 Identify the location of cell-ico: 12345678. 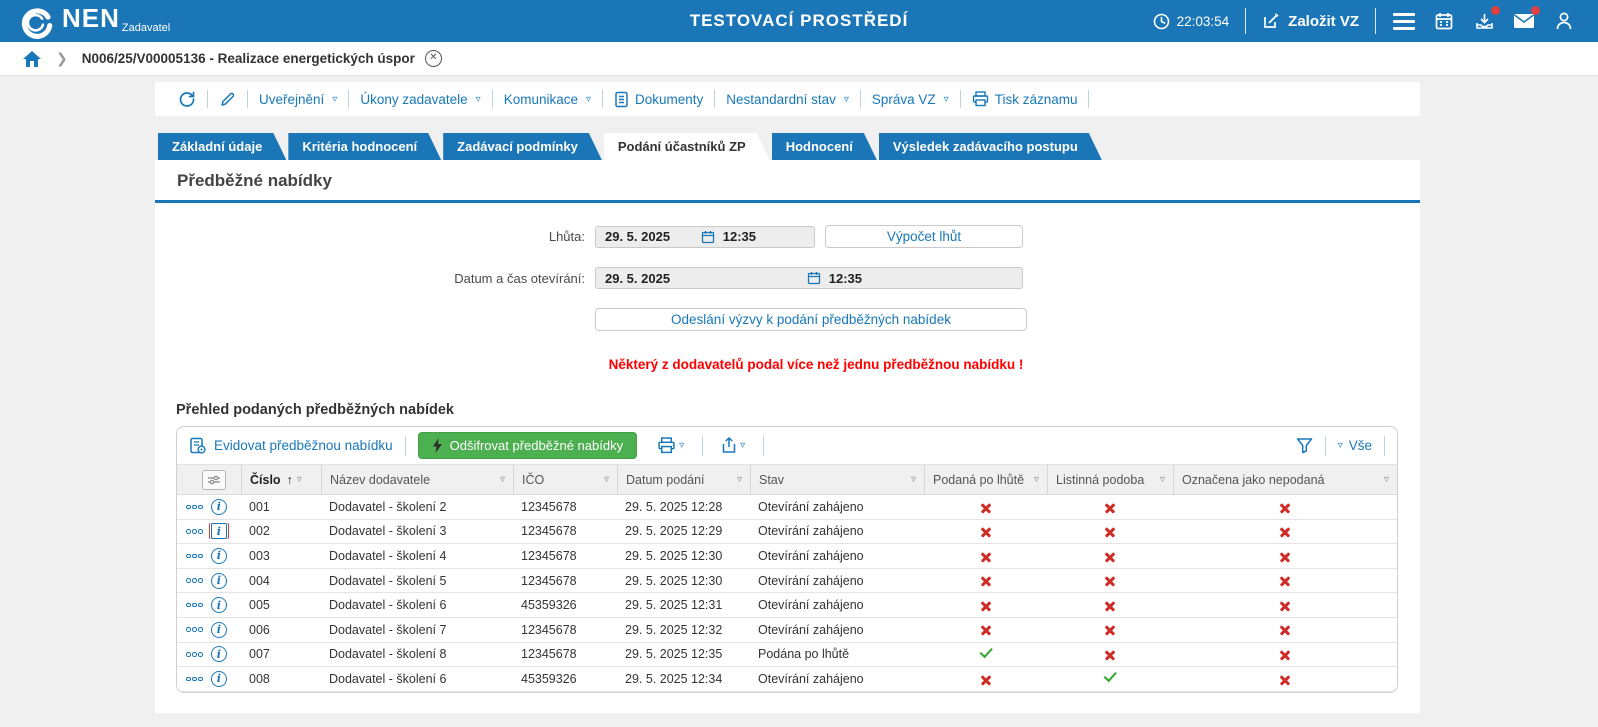
(549, 506).